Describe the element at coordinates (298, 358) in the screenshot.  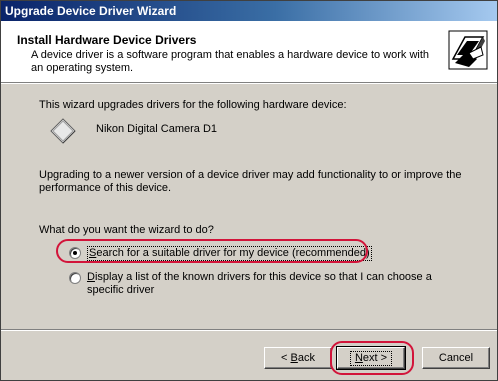
I see `back-button: < Back` at that location.